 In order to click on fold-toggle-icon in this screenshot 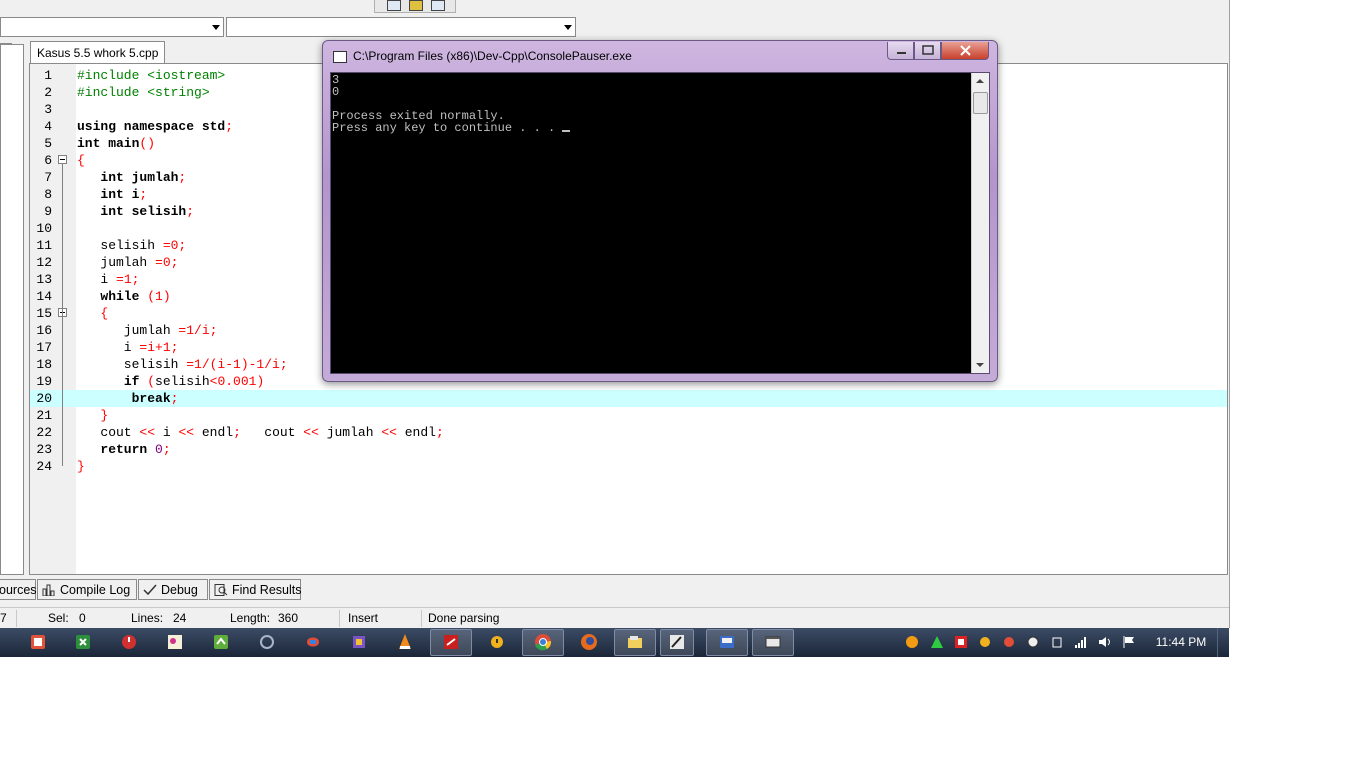, I will do `click(62, 159)`.